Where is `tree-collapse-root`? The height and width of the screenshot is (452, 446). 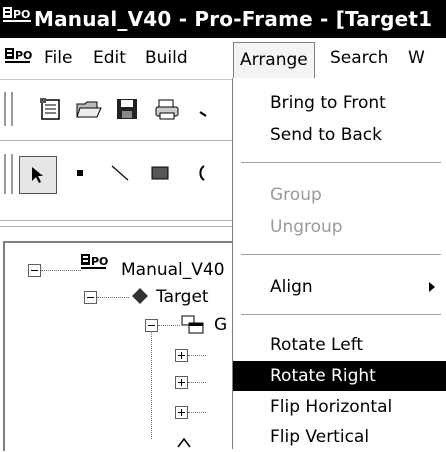
tree-collapse-root is located at coordinates (34, 270).